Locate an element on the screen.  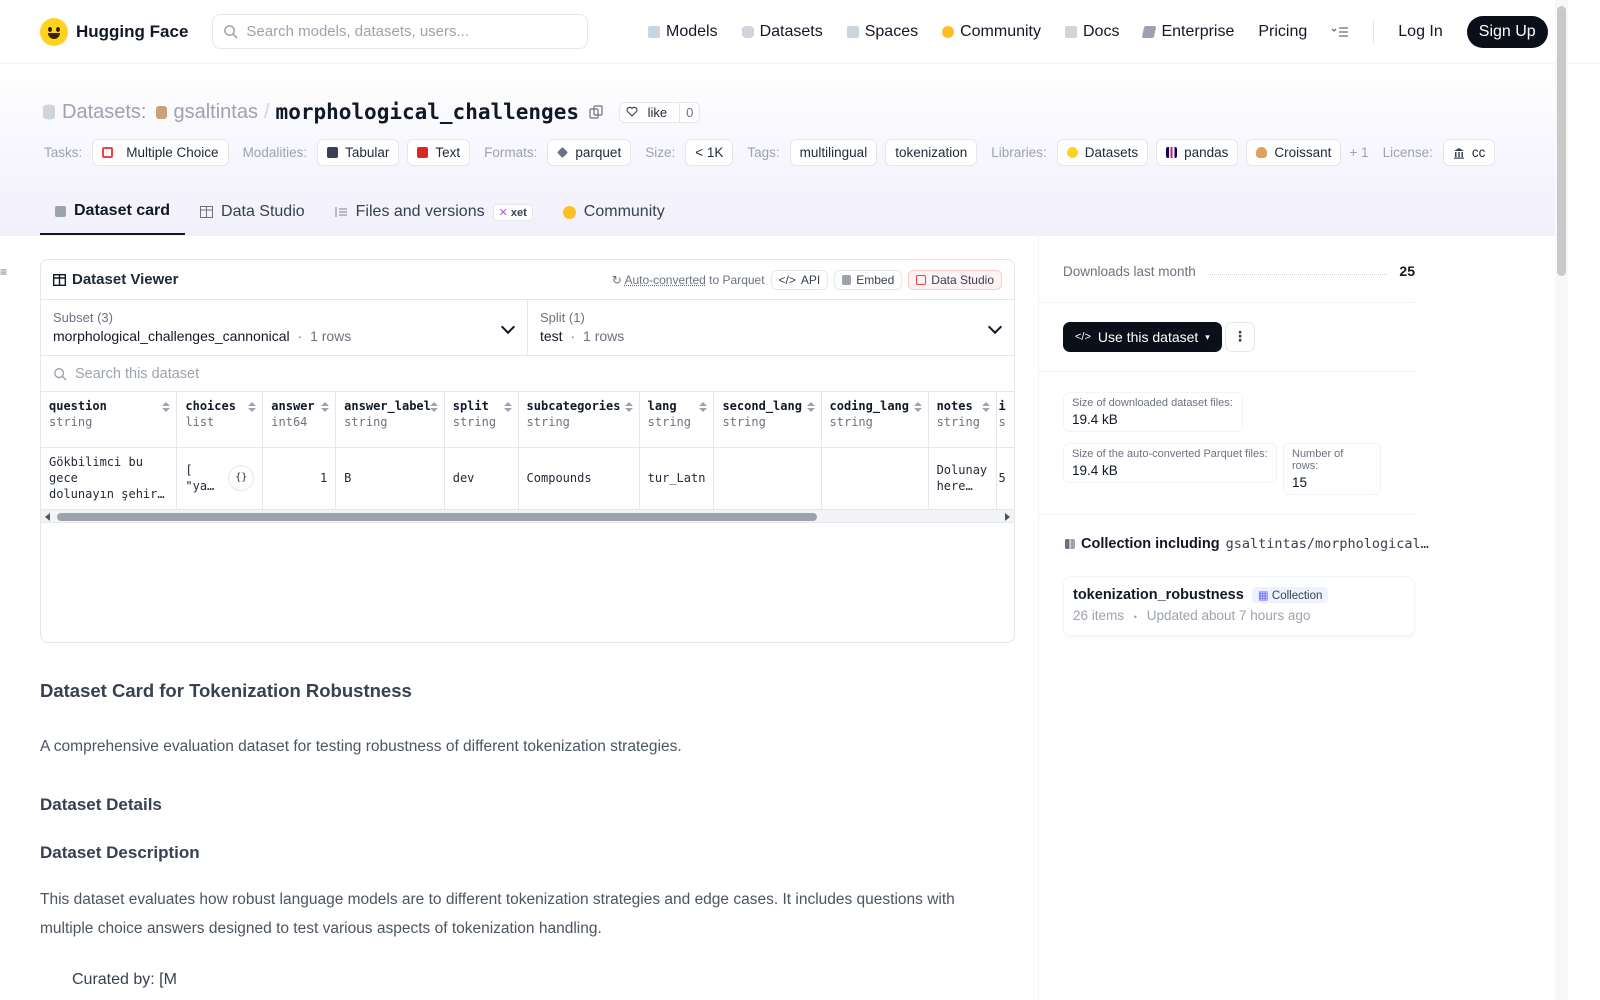
nav-enterprise: Enterprise is located at coordinates (1188, 32).